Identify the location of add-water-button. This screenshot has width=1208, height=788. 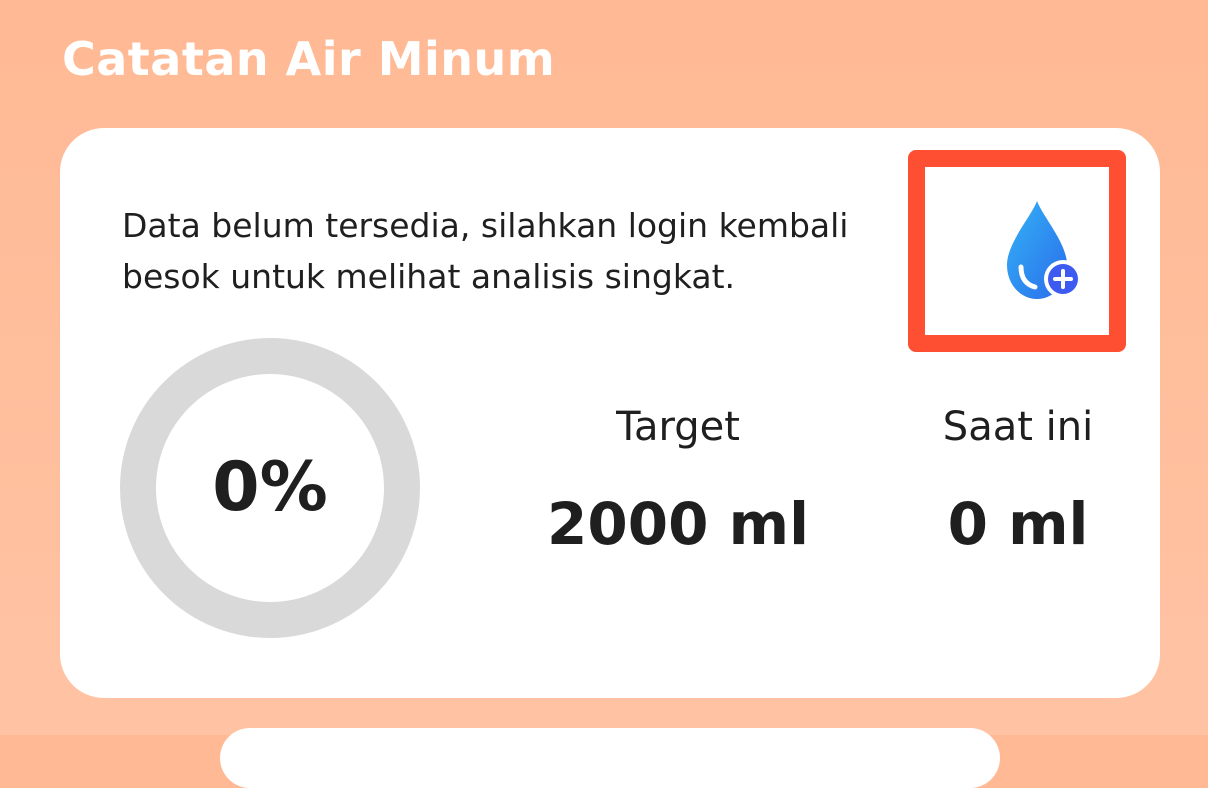
(1017, 251).